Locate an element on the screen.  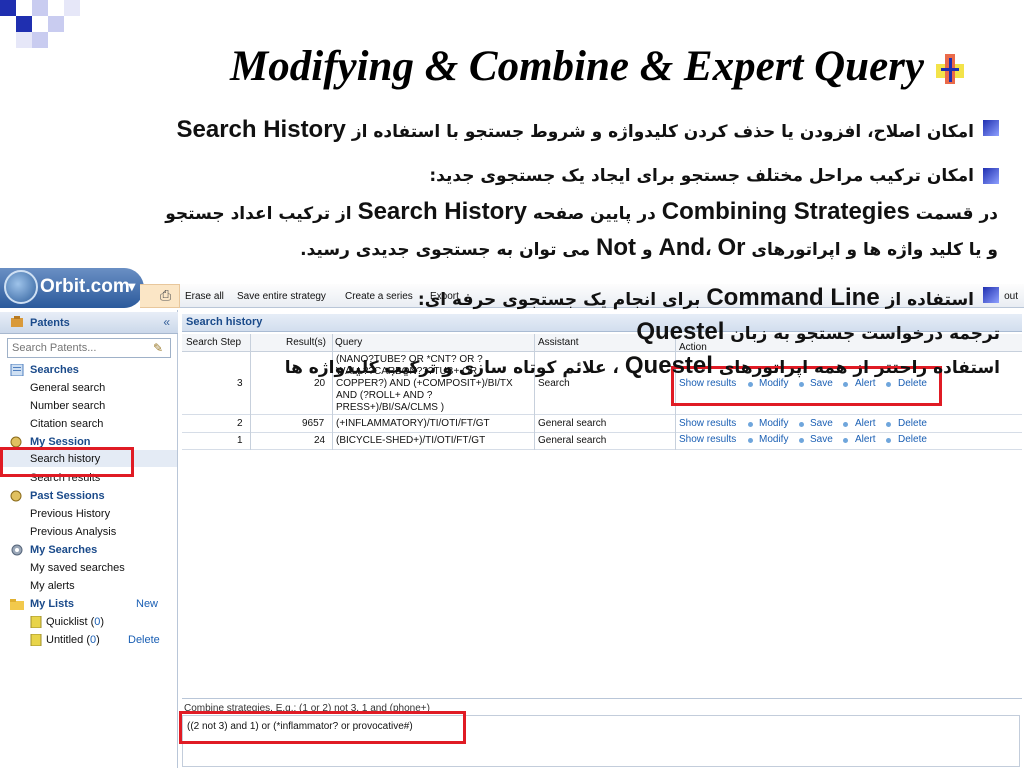
row-2-query: (+INFLAMMATORY)/TI/OTI/FT/GT is located at coordinates (413, 423).